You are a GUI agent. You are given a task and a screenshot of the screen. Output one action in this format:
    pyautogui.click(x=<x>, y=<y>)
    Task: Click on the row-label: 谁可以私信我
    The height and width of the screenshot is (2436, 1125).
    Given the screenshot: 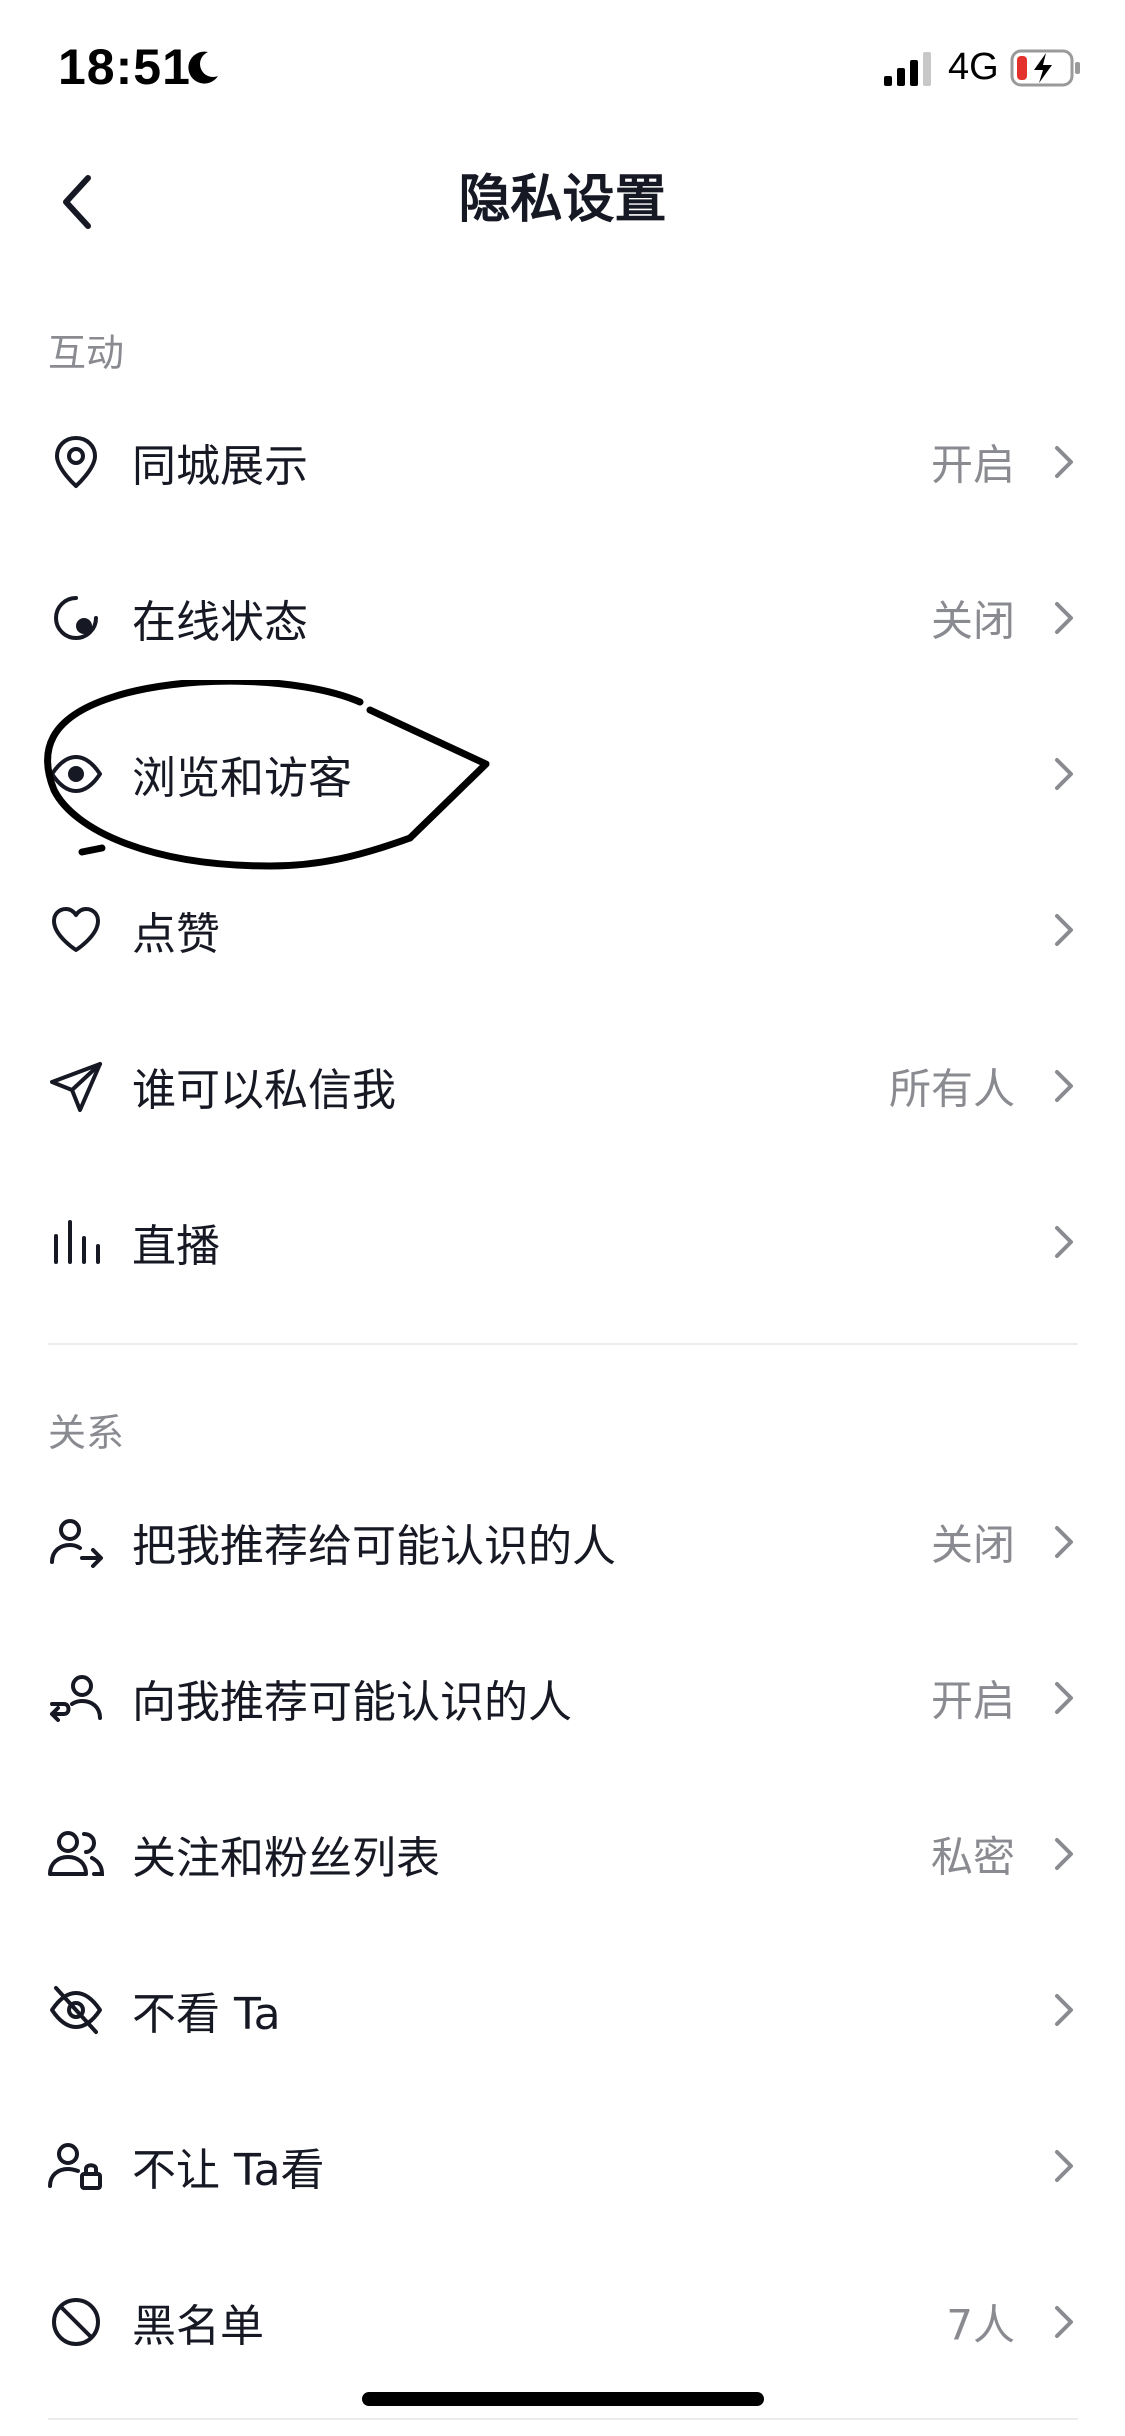 What is the action you would take?
    pyautogui.click(x=264, y=1090)
    